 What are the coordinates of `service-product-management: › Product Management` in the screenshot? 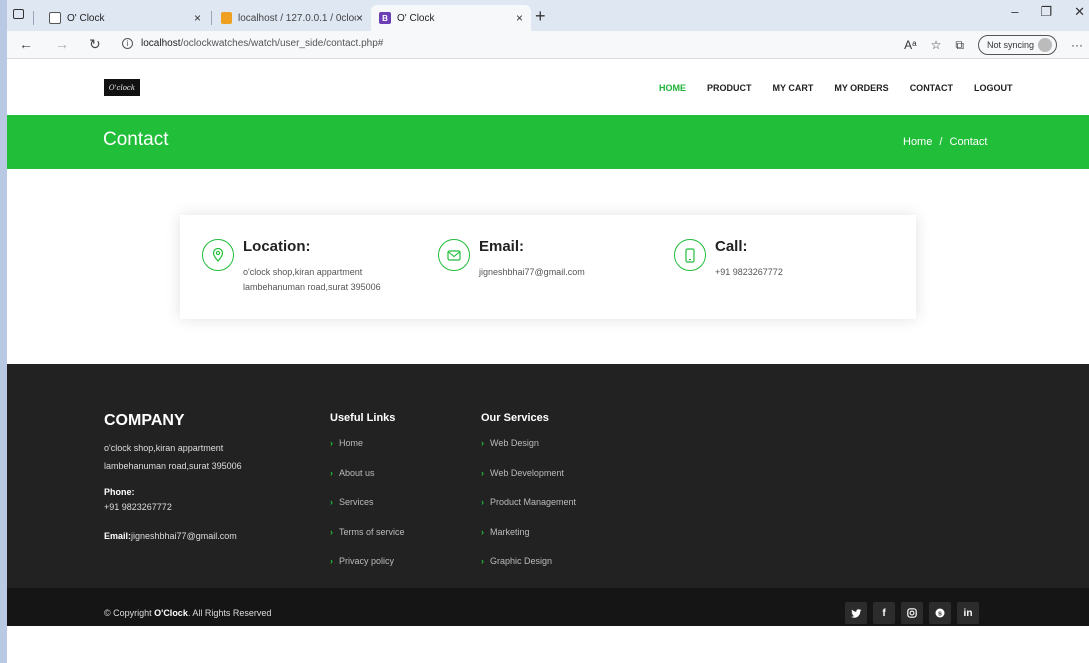 It's located at (528, 512).